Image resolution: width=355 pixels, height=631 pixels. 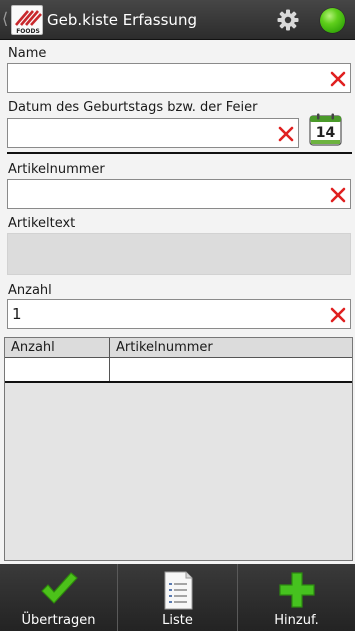 I want to click on clear-artikelnummer-icon, so click(x=338, y=195).